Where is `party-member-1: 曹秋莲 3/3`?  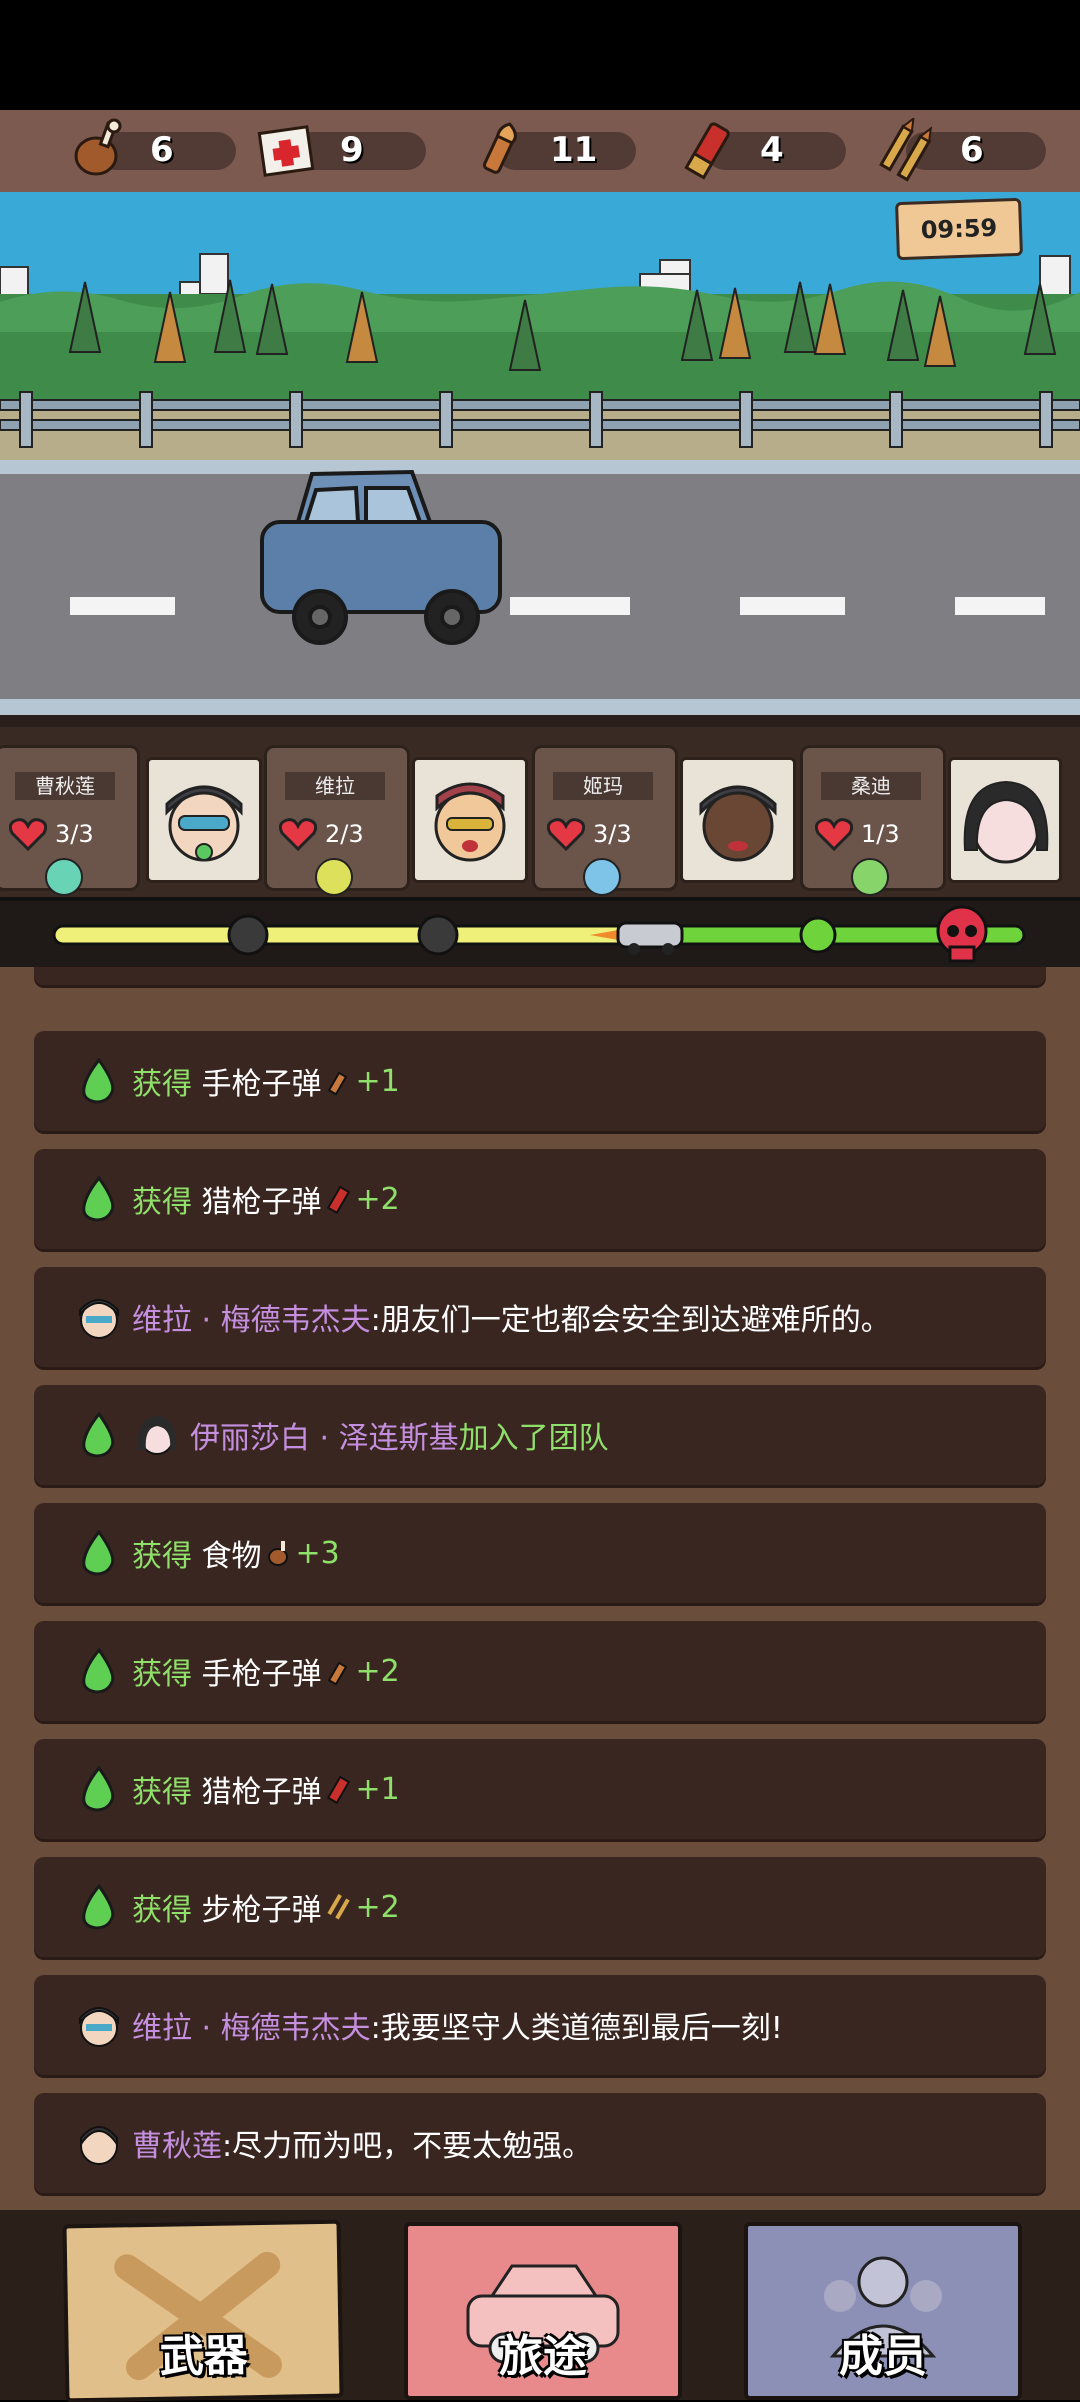 party-member-1: 曹秋莲 3/3 is located at coordinates (70, 820).